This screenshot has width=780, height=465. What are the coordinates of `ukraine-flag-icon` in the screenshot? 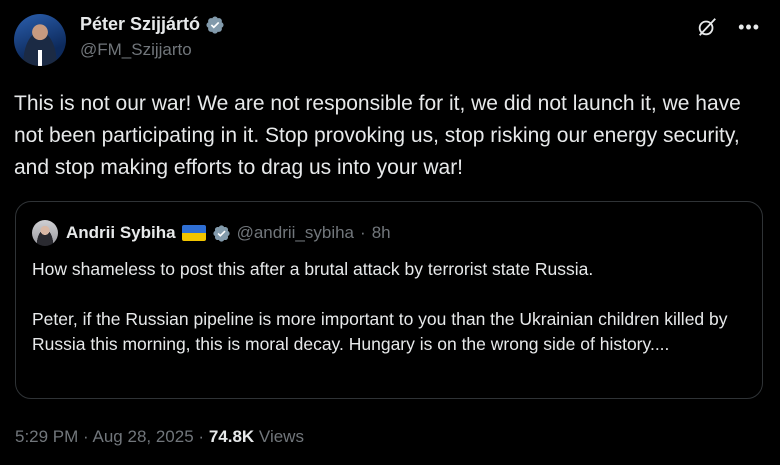 It's located at (193, 233).